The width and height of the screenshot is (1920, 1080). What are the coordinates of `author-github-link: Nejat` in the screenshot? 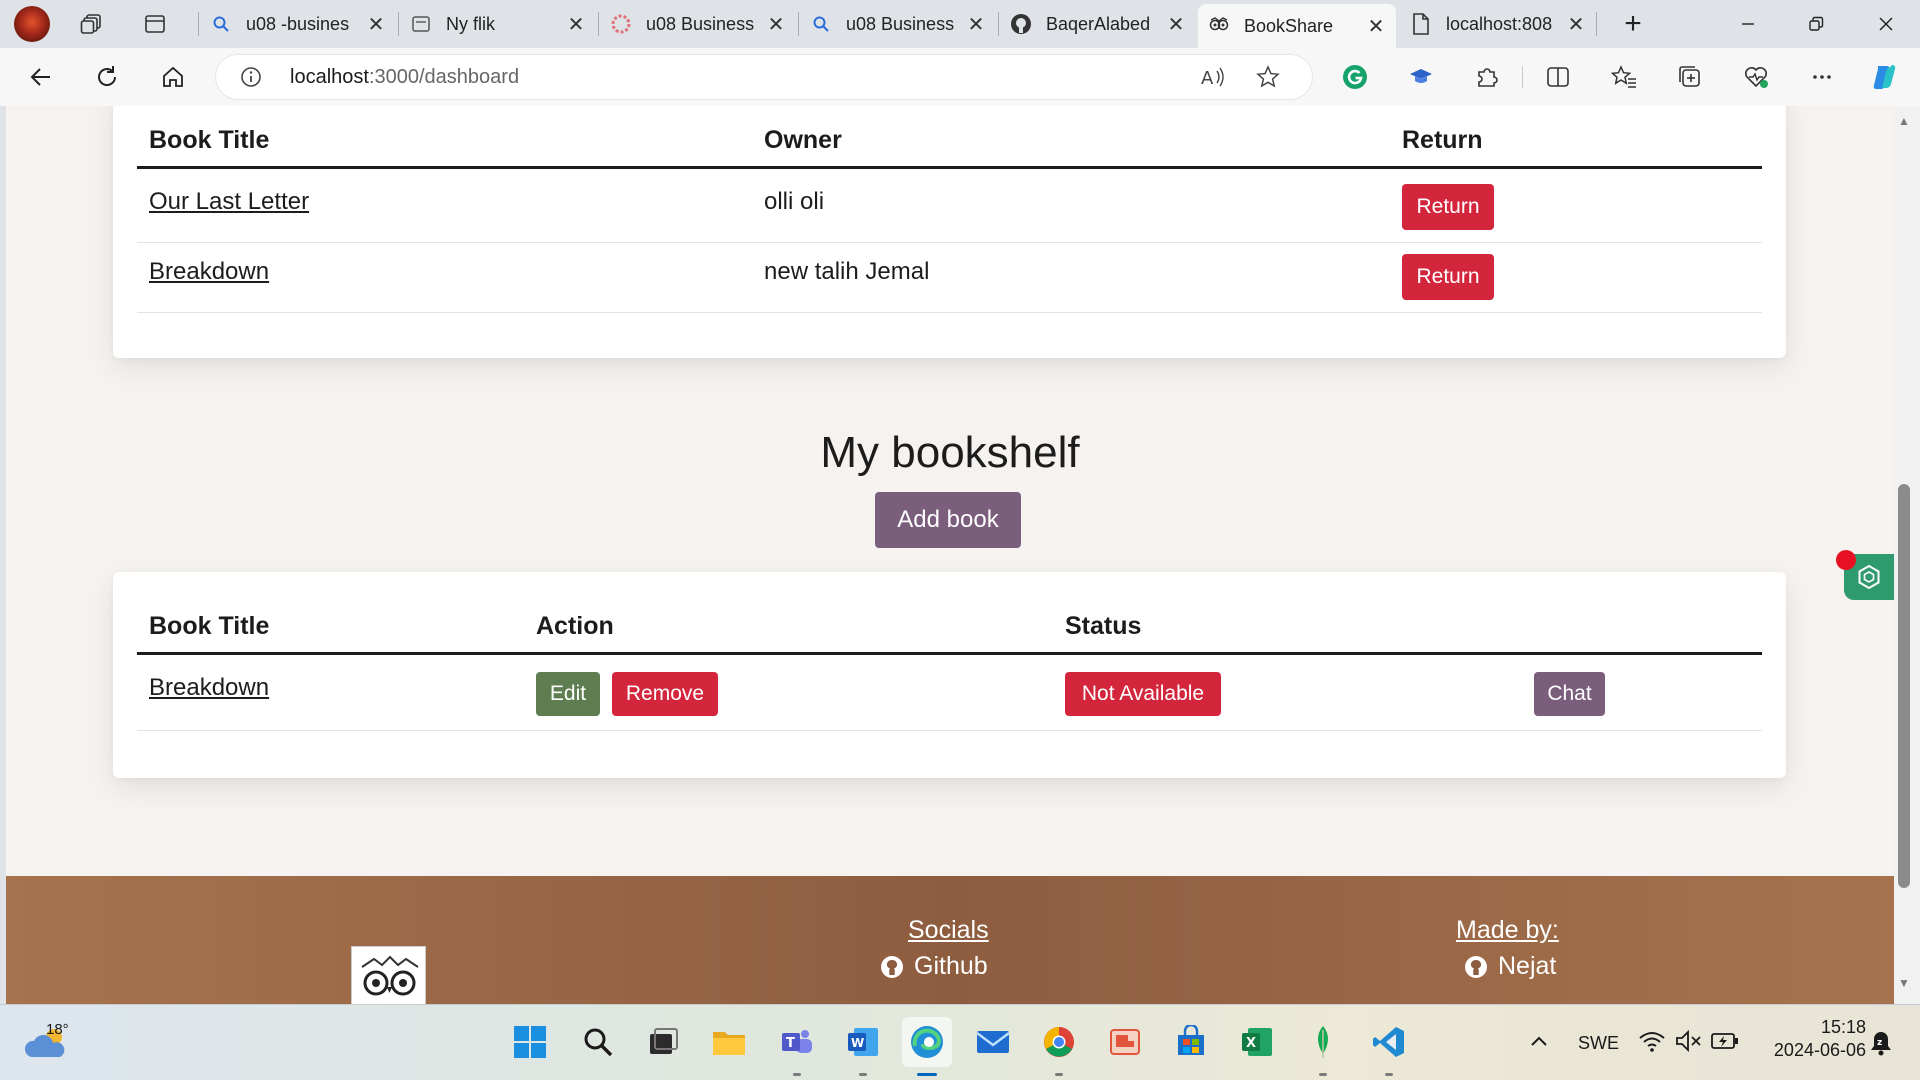 It's located at (1510, 966).